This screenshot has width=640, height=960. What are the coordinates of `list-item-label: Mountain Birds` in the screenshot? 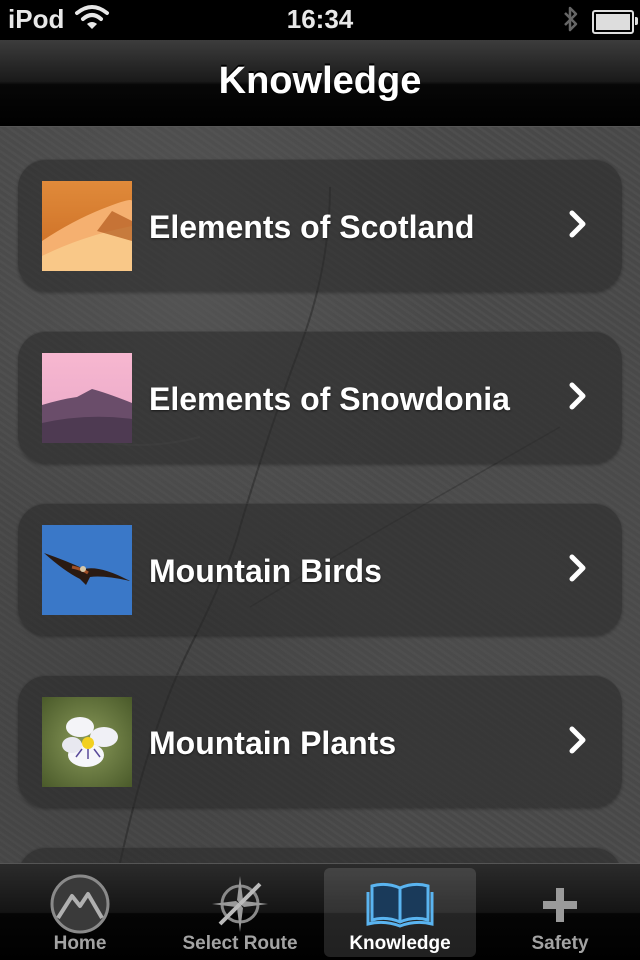 It's located at (265, 571).